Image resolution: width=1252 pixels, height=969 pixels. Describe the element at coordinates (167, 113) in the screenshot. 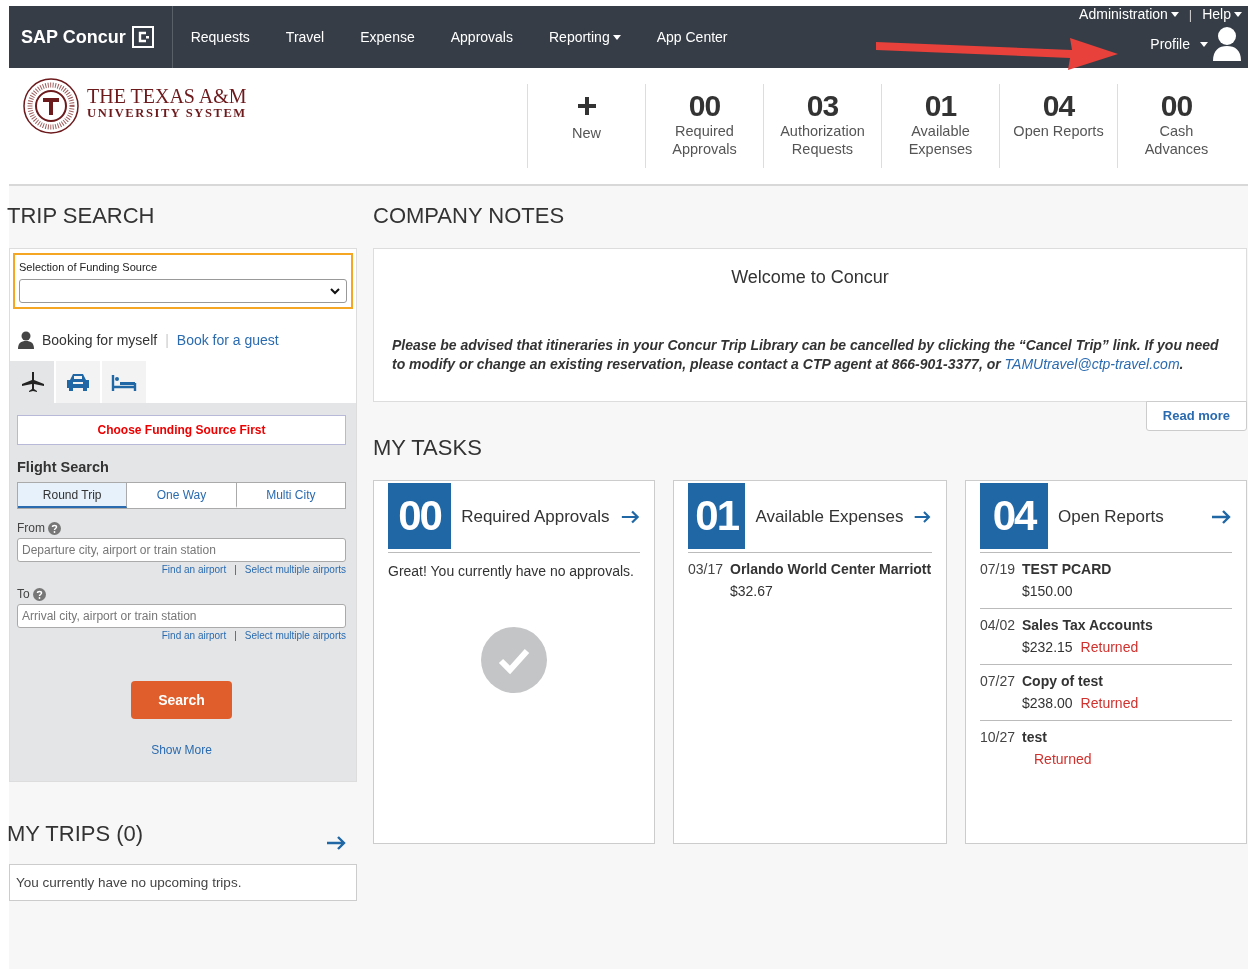

I see `org-subtitle: UNIVERSITY SYSTEM` at that location.